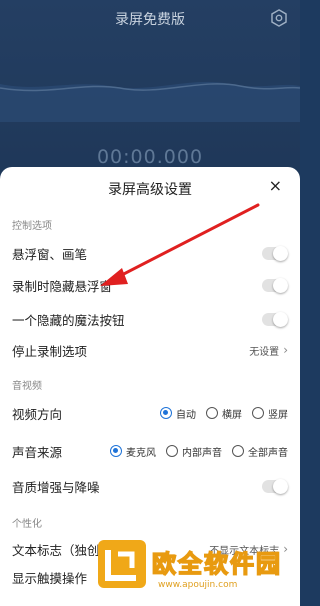 Image resolution: width=320 pixels, height=606 pixels. Describe the element at coordinates (122, 564) in the screenshot. I see `watermark-logo-icon` at that location.